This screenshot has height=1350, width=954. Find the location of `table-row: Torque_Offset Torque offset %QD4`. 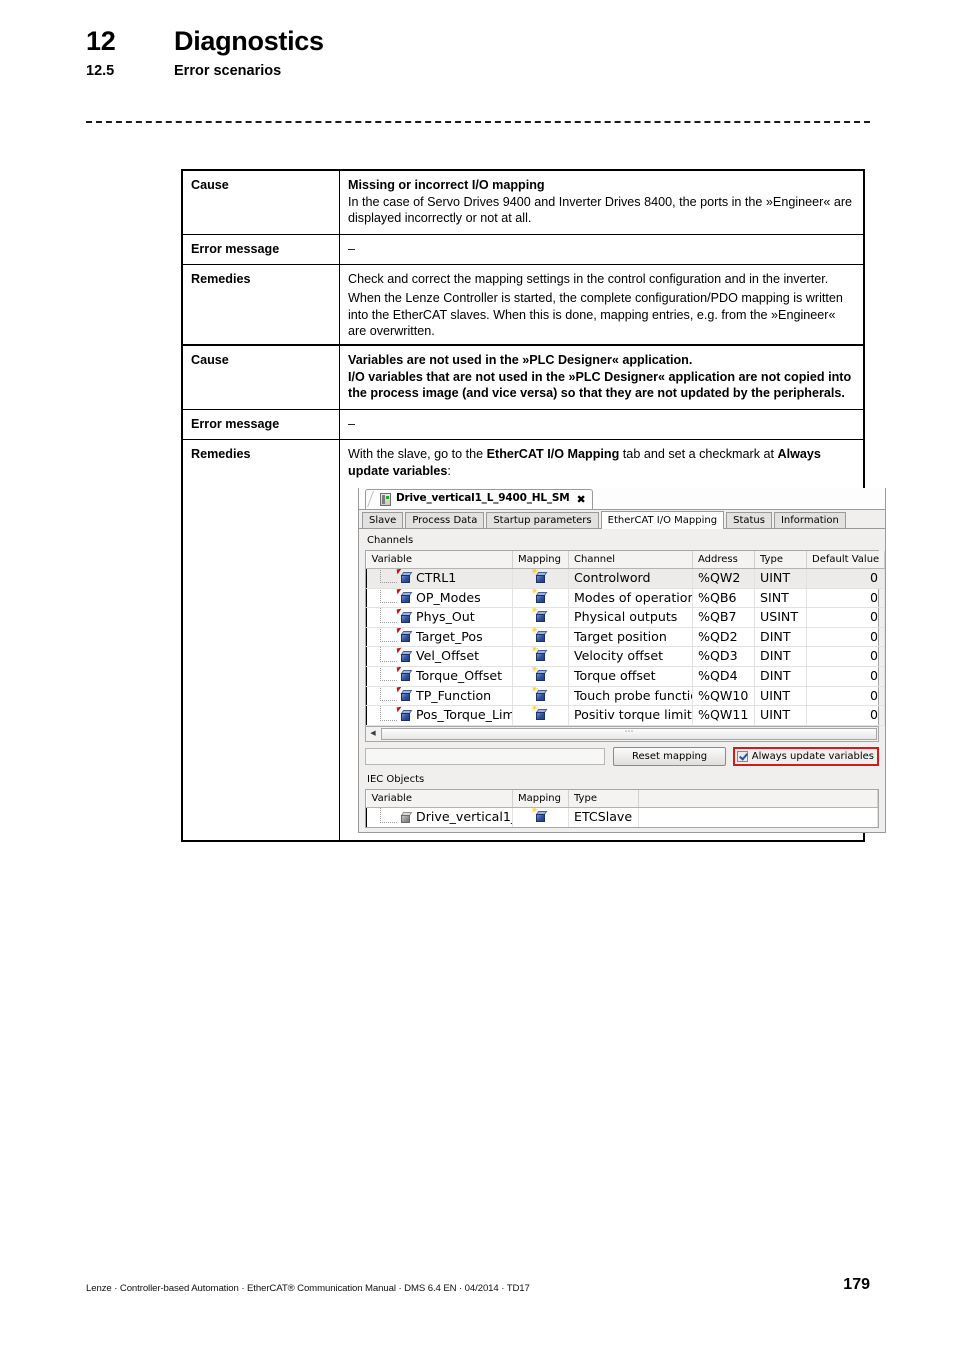

table-row: Torque_Offset Torque offset %QD4 is located at coordinates (625, 676).